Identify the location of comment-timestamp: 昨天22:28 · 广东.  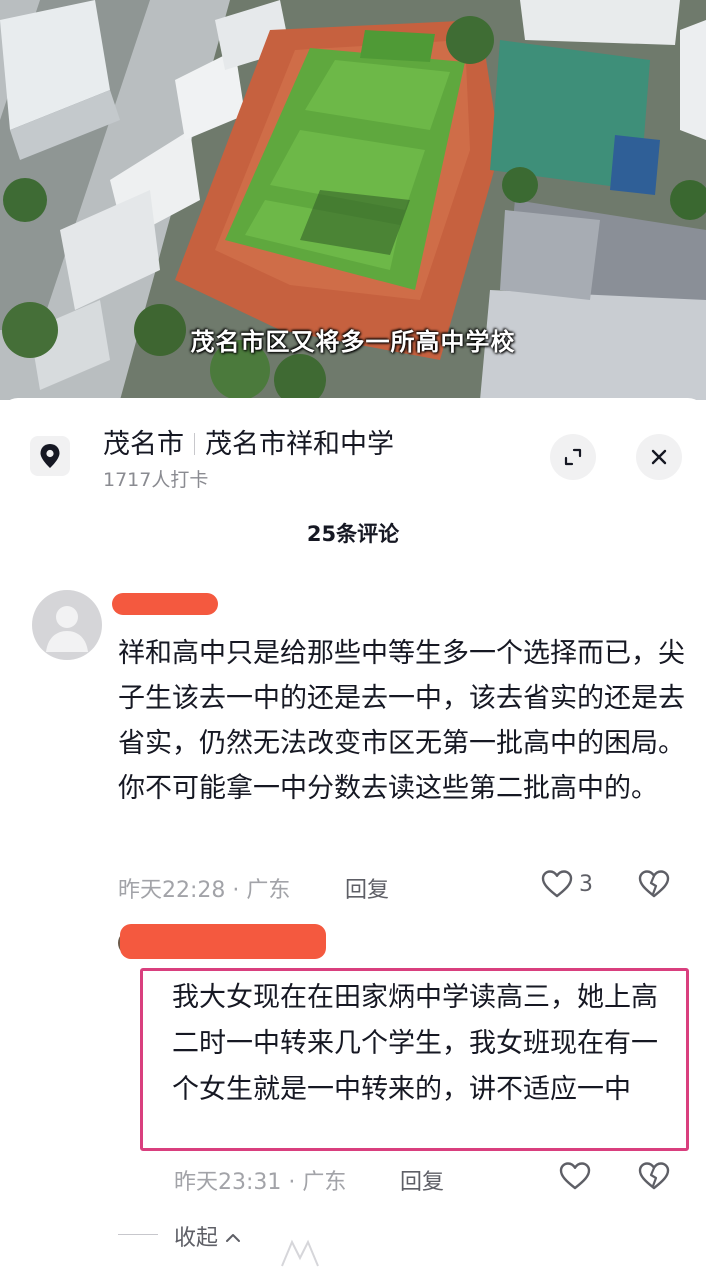
(204, 890).